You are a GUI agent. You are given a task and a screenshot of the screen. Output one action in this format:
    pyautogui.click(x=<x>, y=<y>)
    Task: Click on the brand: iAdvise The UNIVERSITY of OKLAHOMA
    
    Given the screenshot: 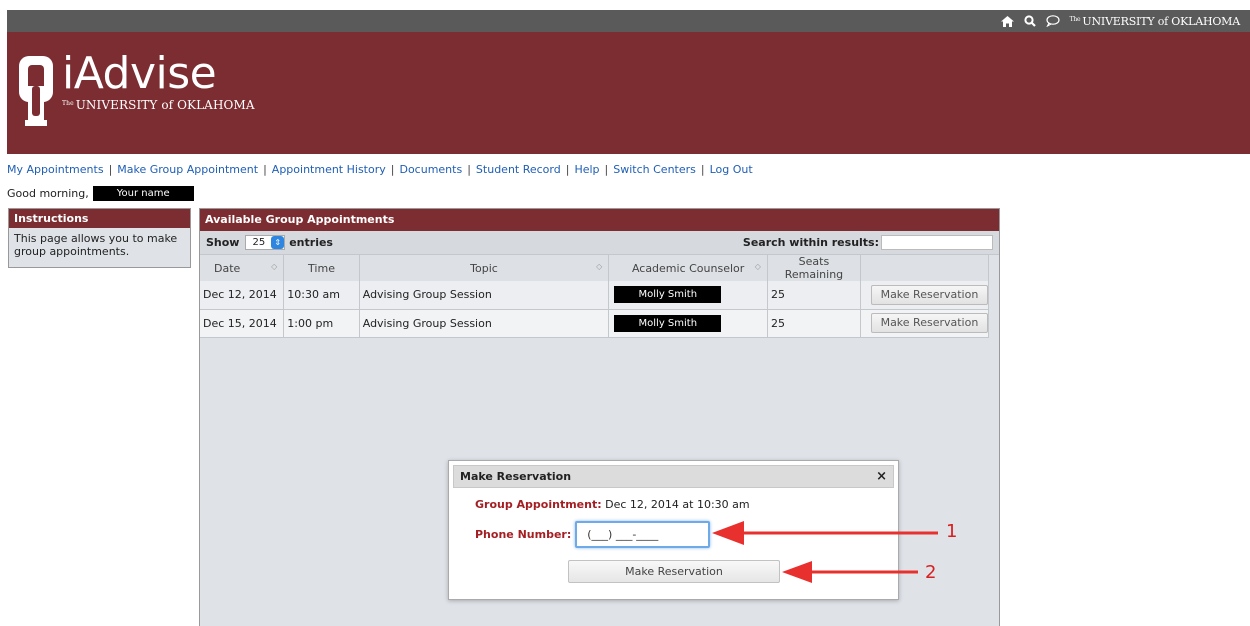 What is the action you would take?
    pyautogui.click(x=158, y=80)
    